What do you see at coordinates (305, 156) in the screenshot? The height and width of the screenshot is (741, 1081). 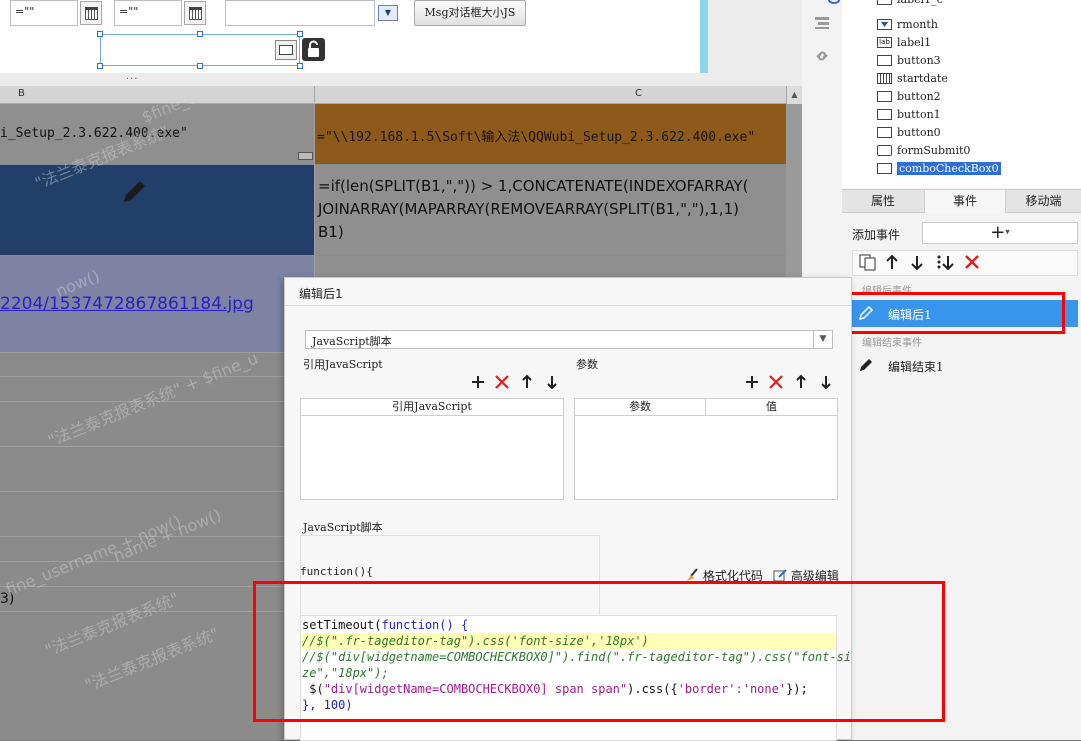 I see `cell-expand-icon` at bounding box center [305, 156].